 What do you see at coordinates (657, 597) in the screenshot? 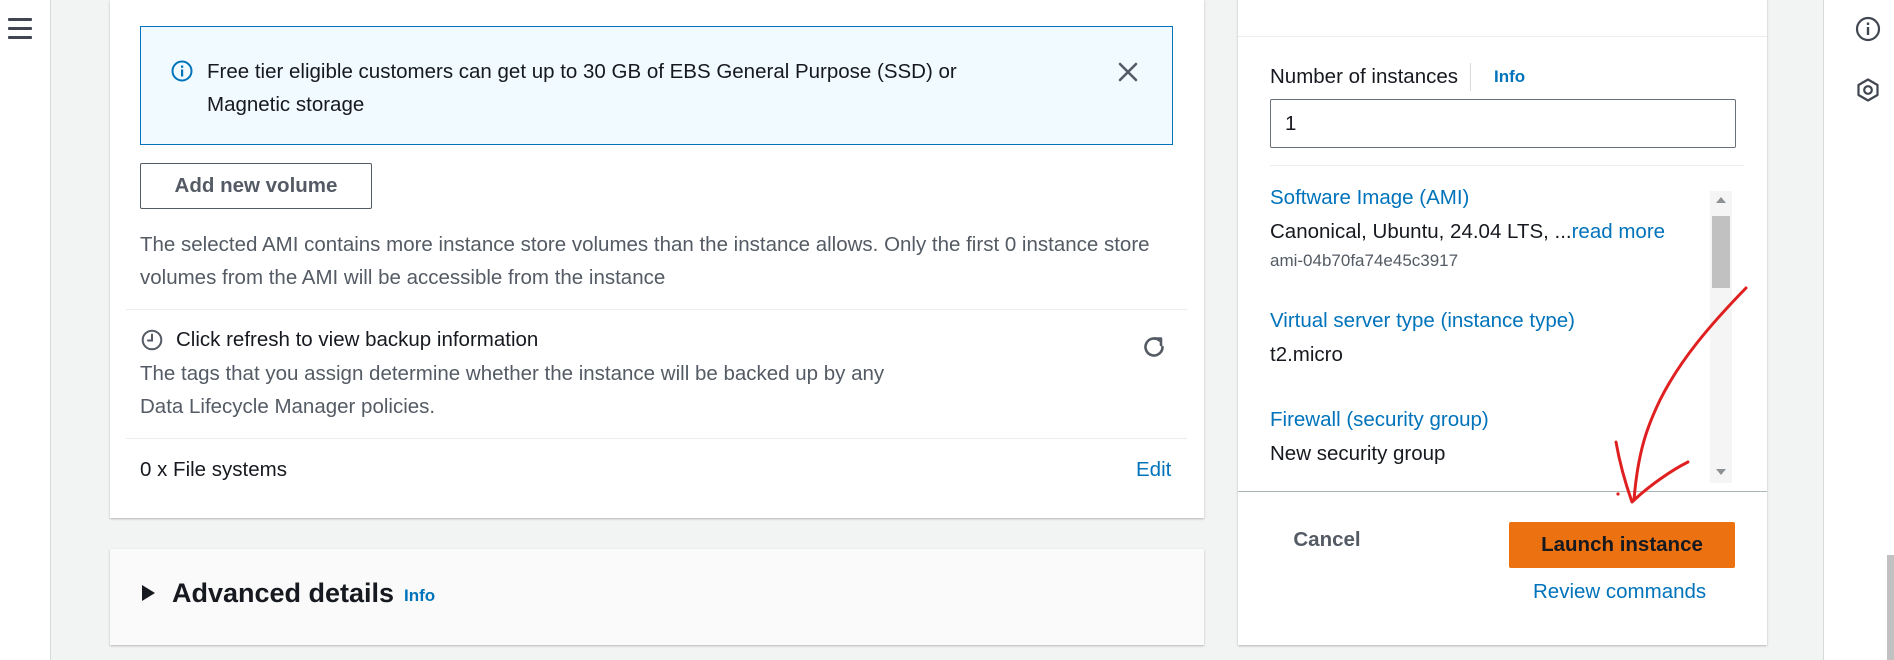
I see `advanced-details-section: Advanced details Info` at bounding box center [657, 597].